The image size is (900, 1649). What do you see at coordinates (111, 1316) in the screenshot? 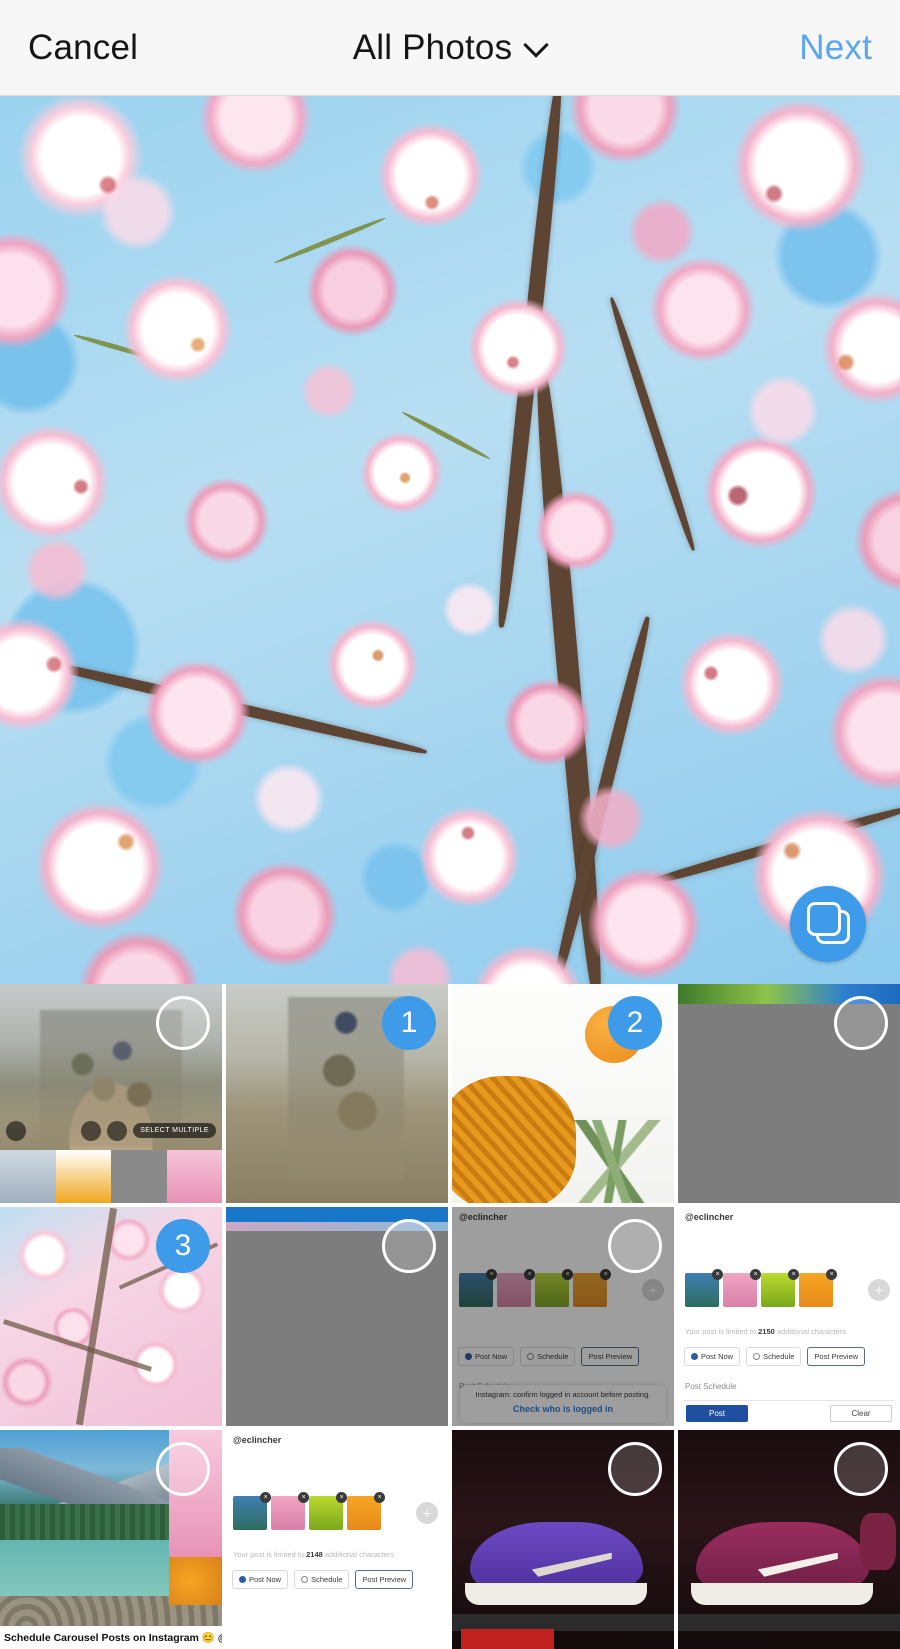
I see `thumbnail-5: 3` at bounding box center [111, 1316].